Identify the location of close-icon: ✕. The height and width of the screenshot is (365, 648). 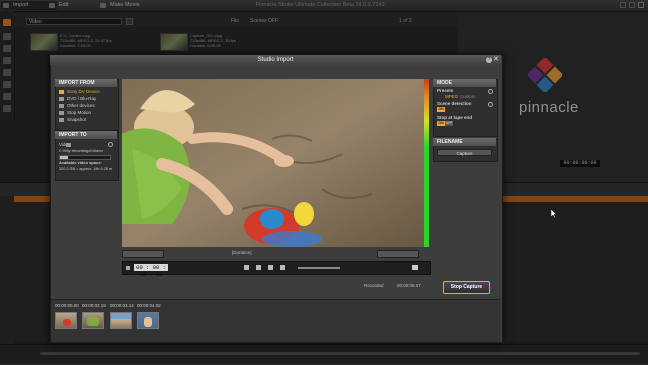
(496, 60).